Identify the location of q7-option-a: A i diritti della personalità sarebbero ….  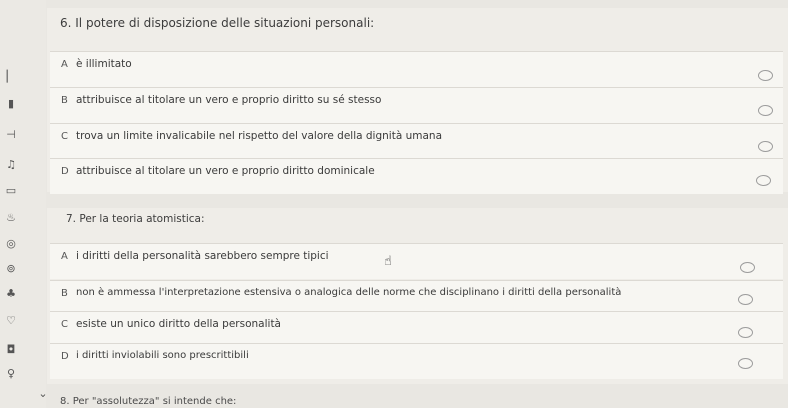
(416, 261).